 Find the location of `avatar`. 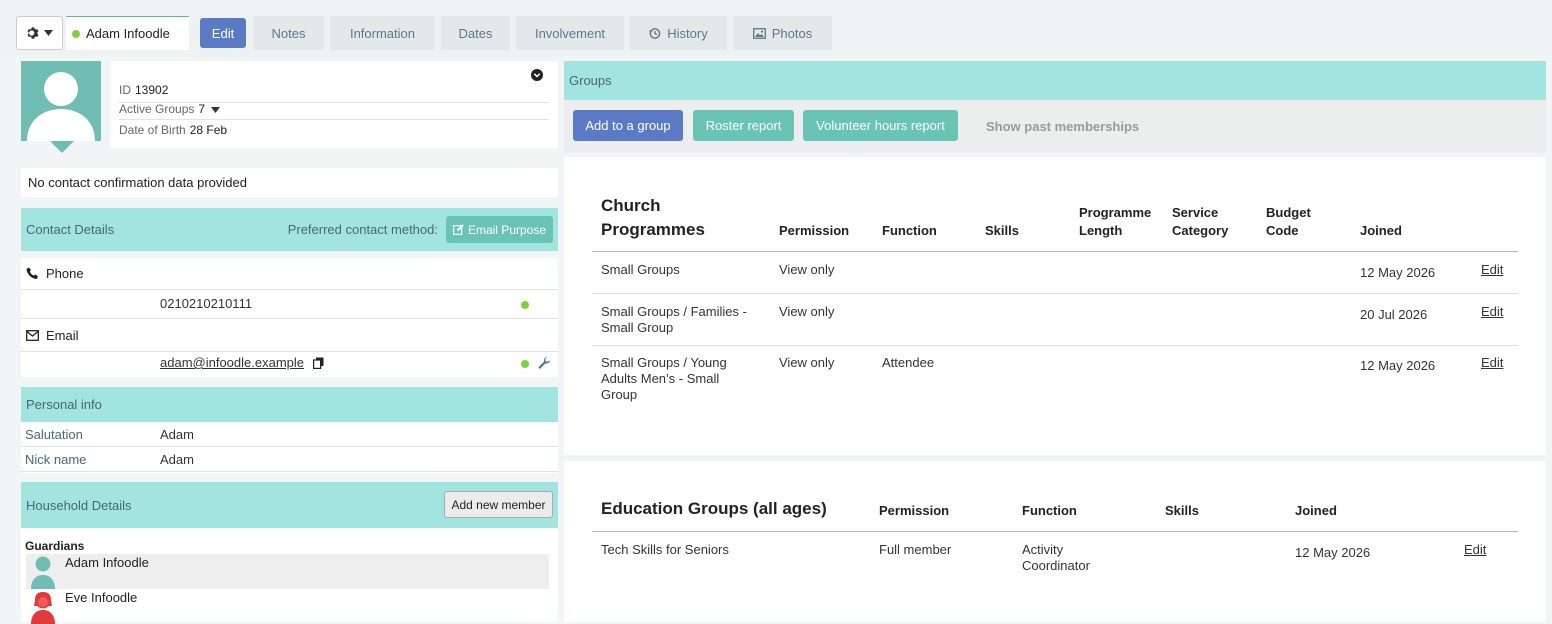

avatar is located at coordinates (61, 101).